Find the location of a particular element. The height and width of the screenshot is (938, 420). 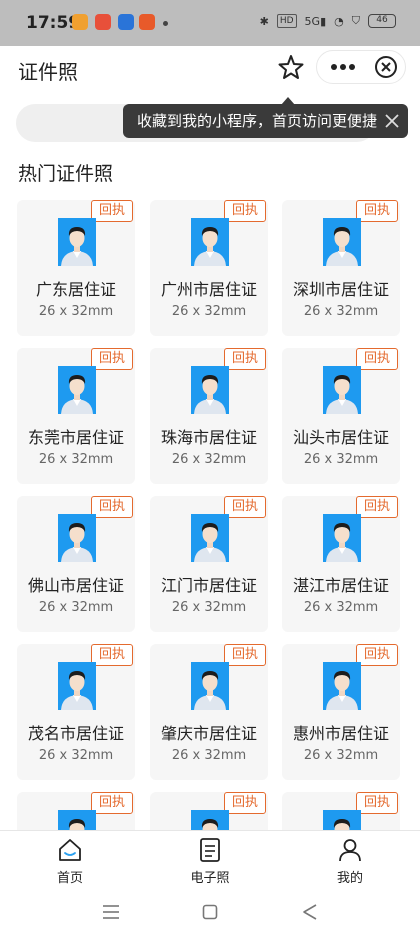

id-photo-card: 回执 广州市居住证 26 x 32mm is located at coordinates (209, 268).